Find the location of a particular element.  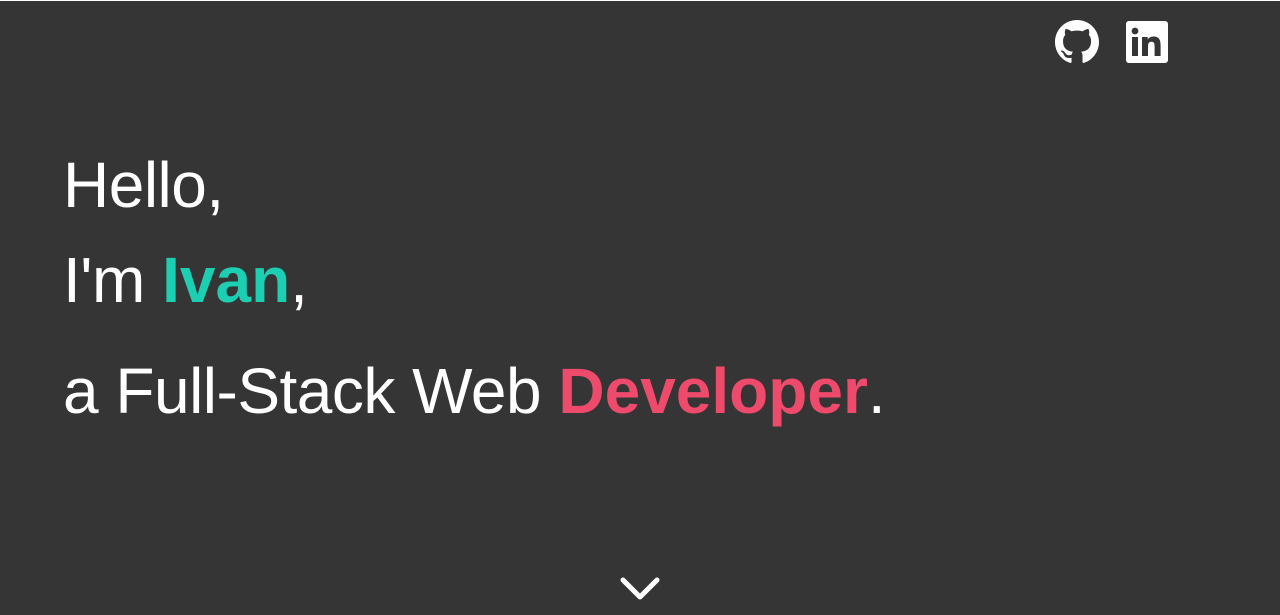

github-link is located at coordinates (1077, 42).